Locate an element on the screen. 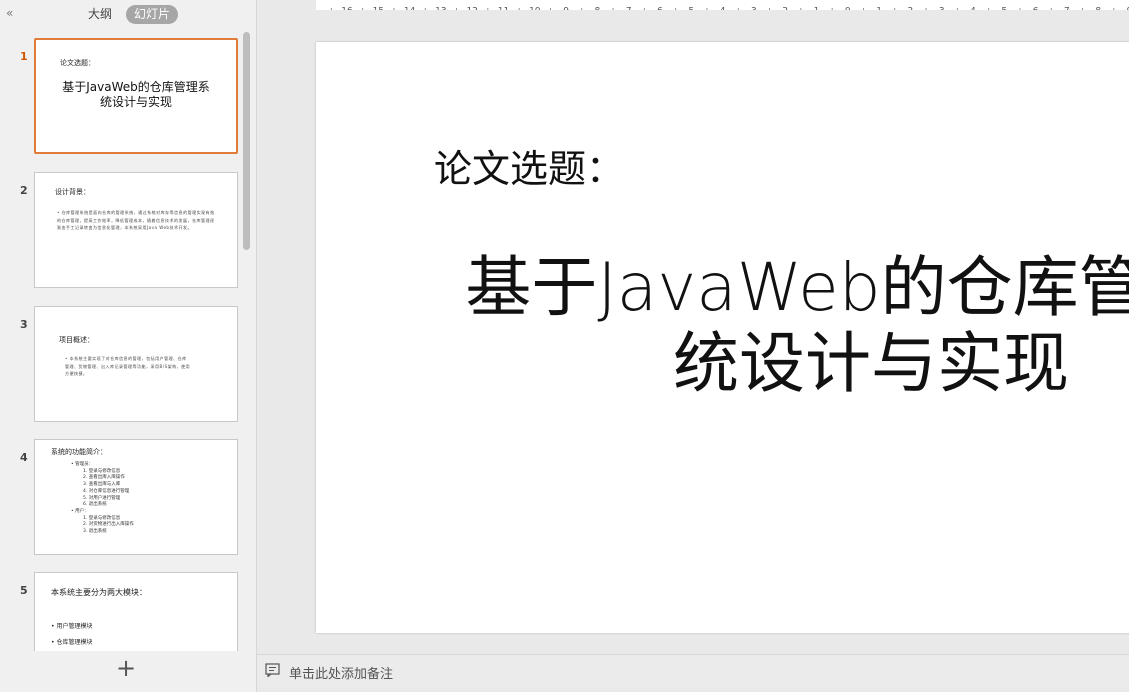 This screenshot has height=692, width=1129. ruler-ticks: 161514131211109876543210123456789 is located at coordinates (722, 7).